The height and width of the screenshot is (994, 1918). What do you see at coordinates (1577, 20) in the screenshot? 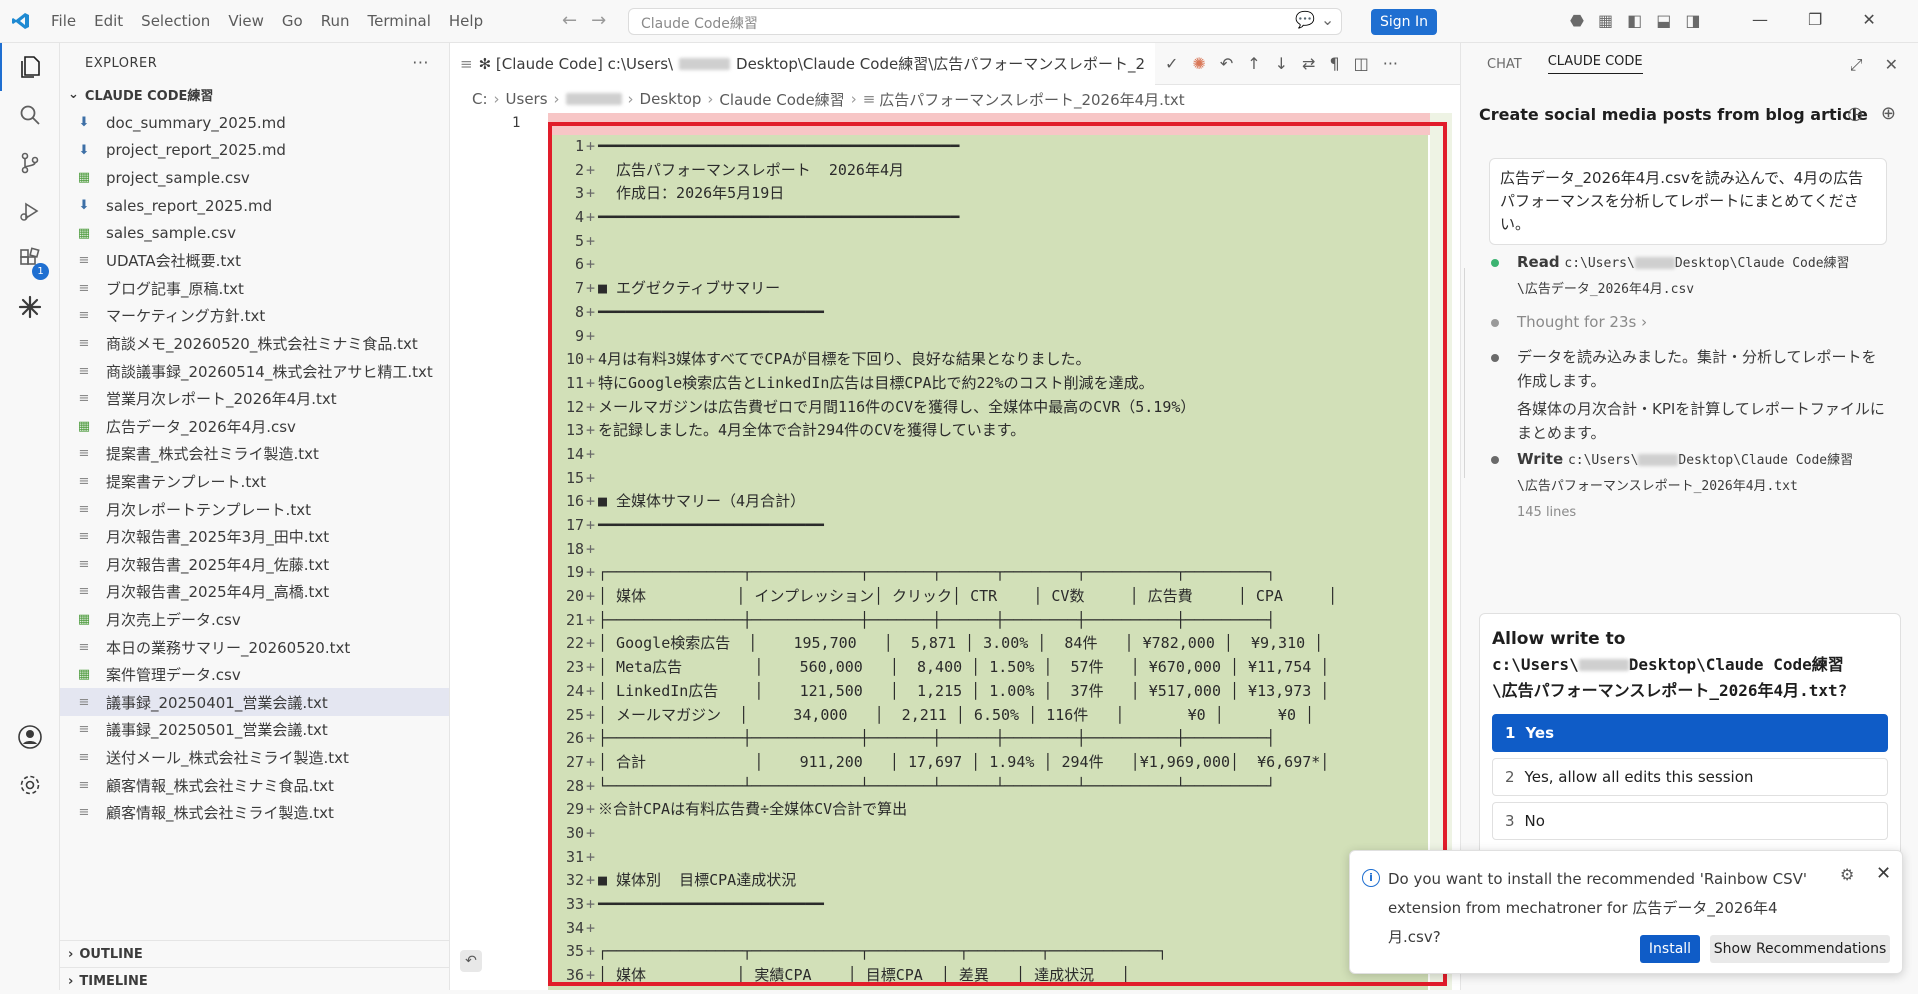
I see `extension-toolbar-icon: ⬣` at bounding box center [1577, 20].